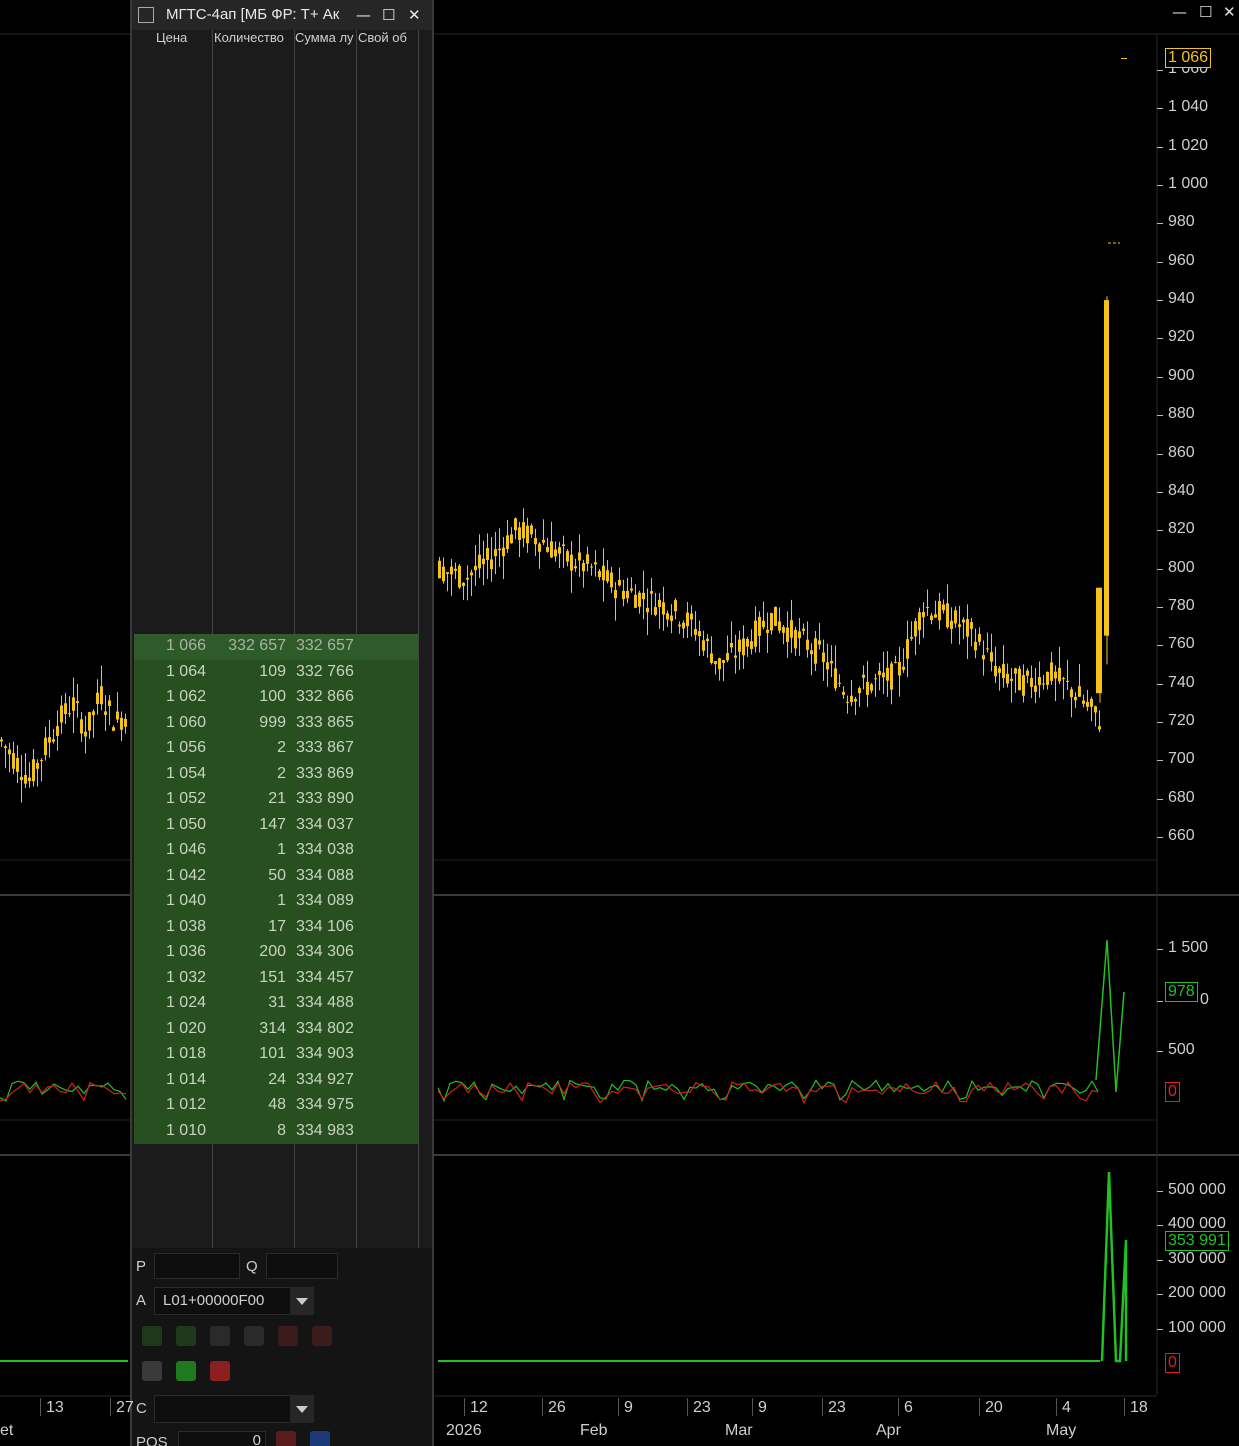  What do you see at coordinates (994, 1407) in the screenshot?
I see `time-axis-day-label: 20` at bounding box center [994, 1407].